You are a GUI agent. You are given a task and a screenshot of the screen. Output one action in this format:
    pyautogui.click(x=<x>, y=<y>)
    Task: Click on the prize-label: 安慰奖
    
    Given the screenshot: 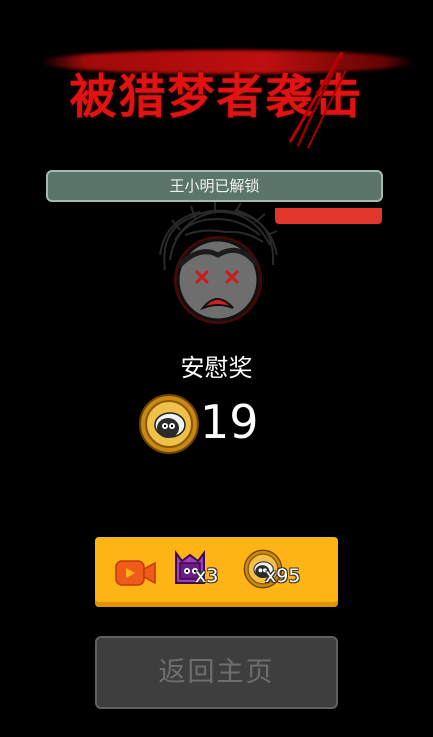 What is the action you would take?
    pyautogui.click(x=216, y=368)
    